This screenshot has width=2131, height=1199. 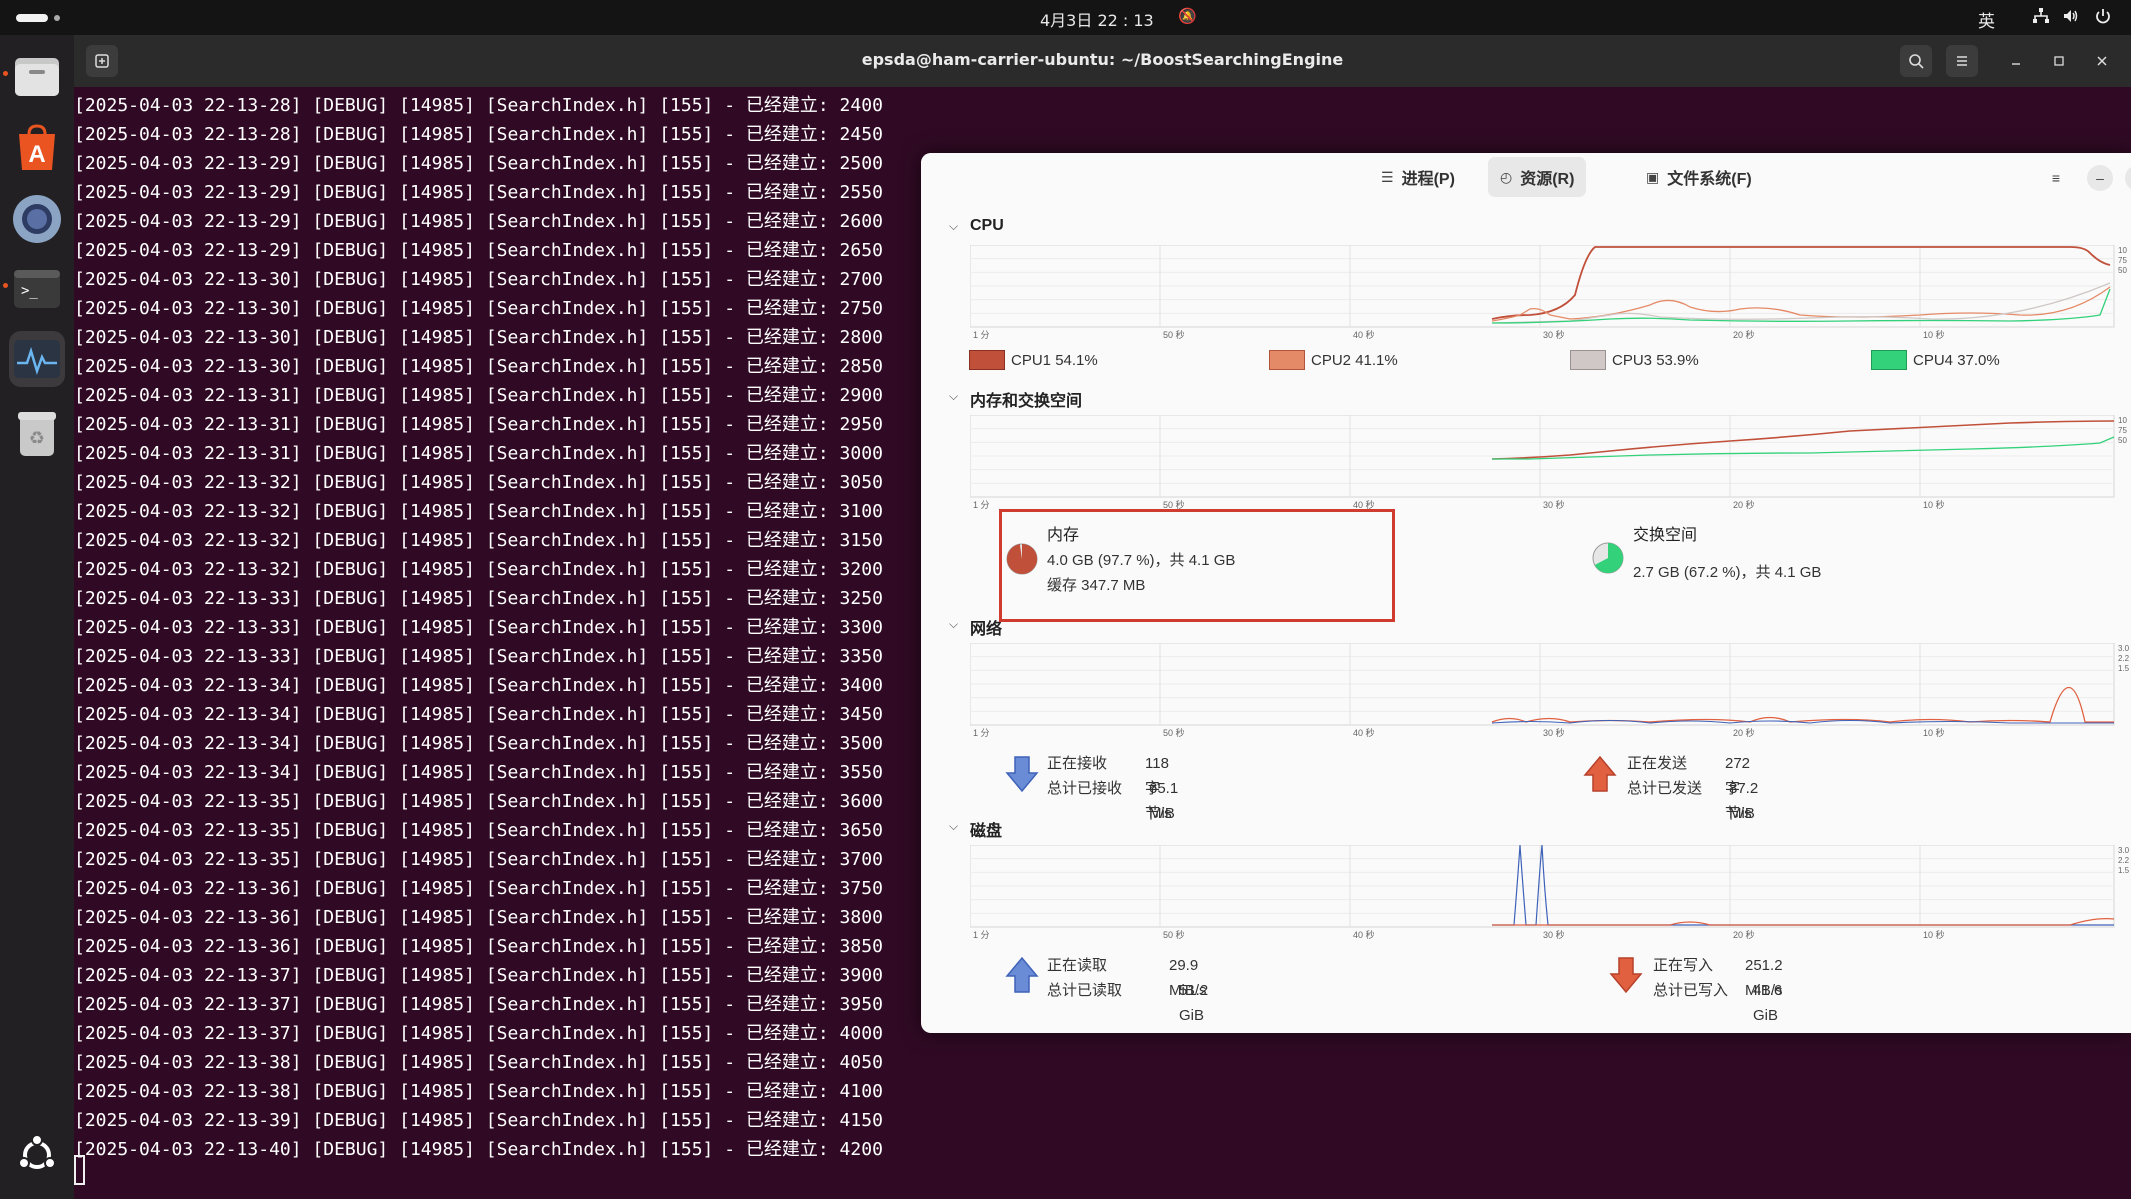 I want to click on total-received-label: 总计已接收, so click(x=1085, y=788).